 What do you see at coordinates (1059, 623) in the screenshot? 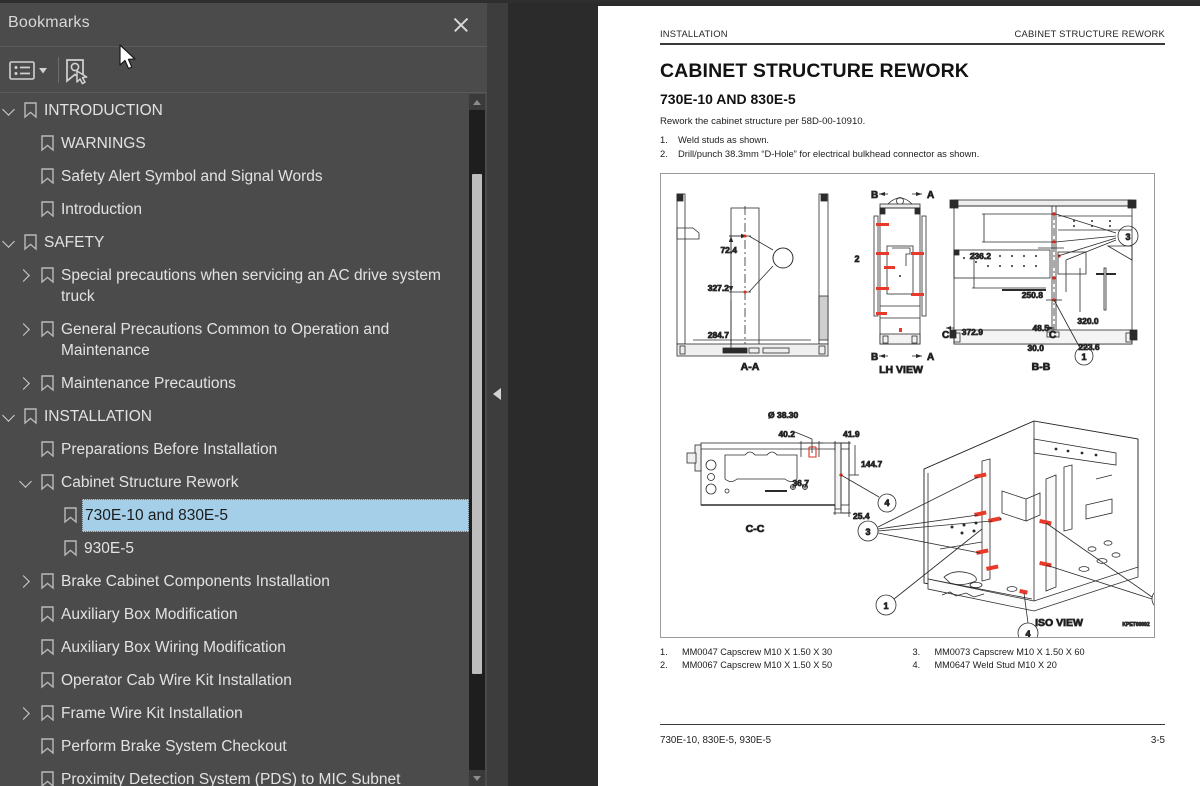
I see `svg-text: ISO VIEW` at bounding box center [1059, 623].